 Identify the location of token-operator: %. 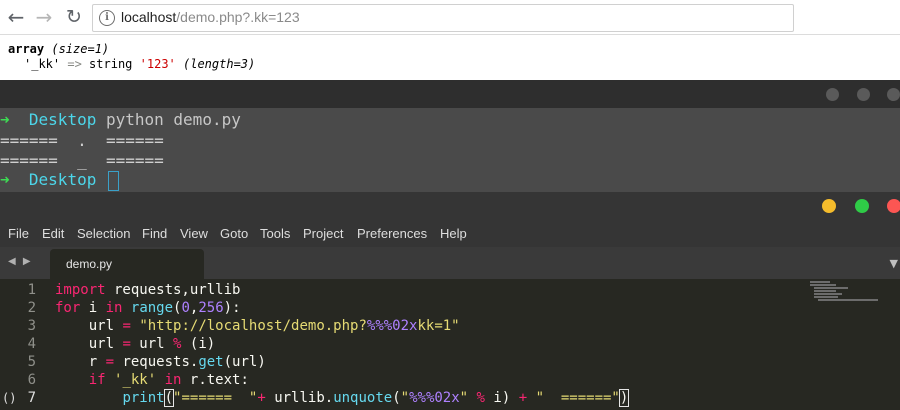
(480, 398).